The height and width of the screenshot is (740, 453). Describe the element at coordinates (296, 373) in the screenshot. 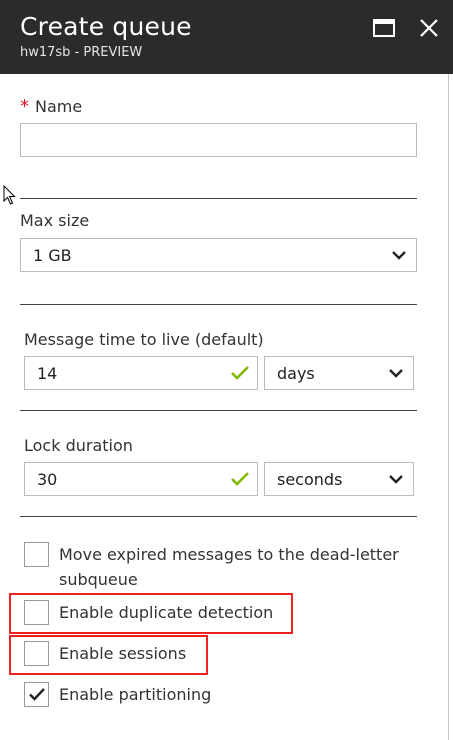

I see `message-ttl-unit: days` at that location.